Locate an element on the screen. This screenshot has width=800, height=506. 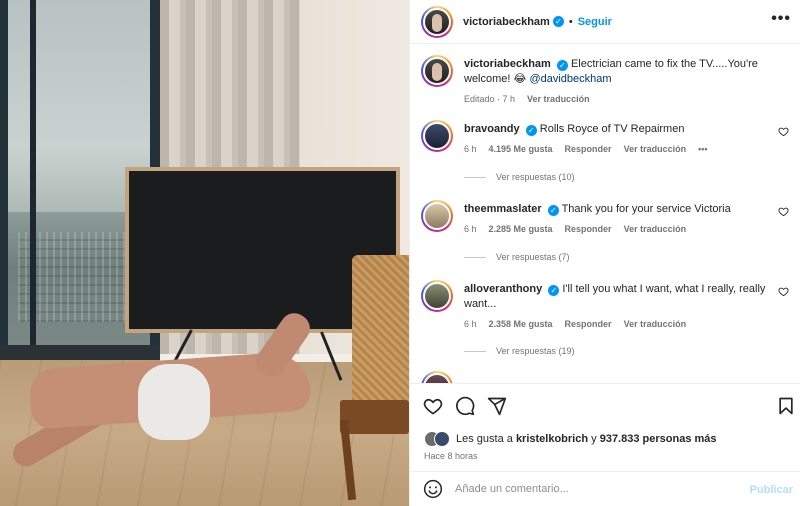
photo-person-underwear is located at coordinates (174, 402).